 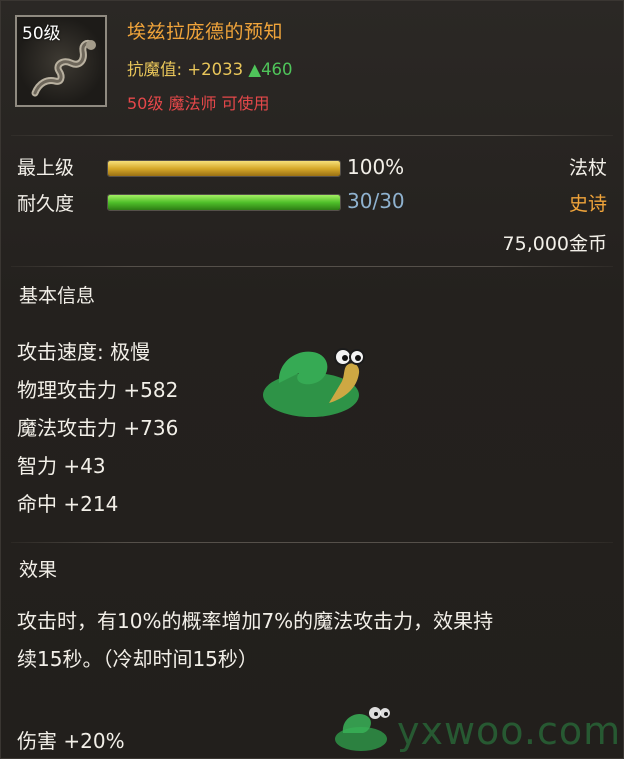 I want to click on item-icon-slot: 50级, so click(x=61, y=61).